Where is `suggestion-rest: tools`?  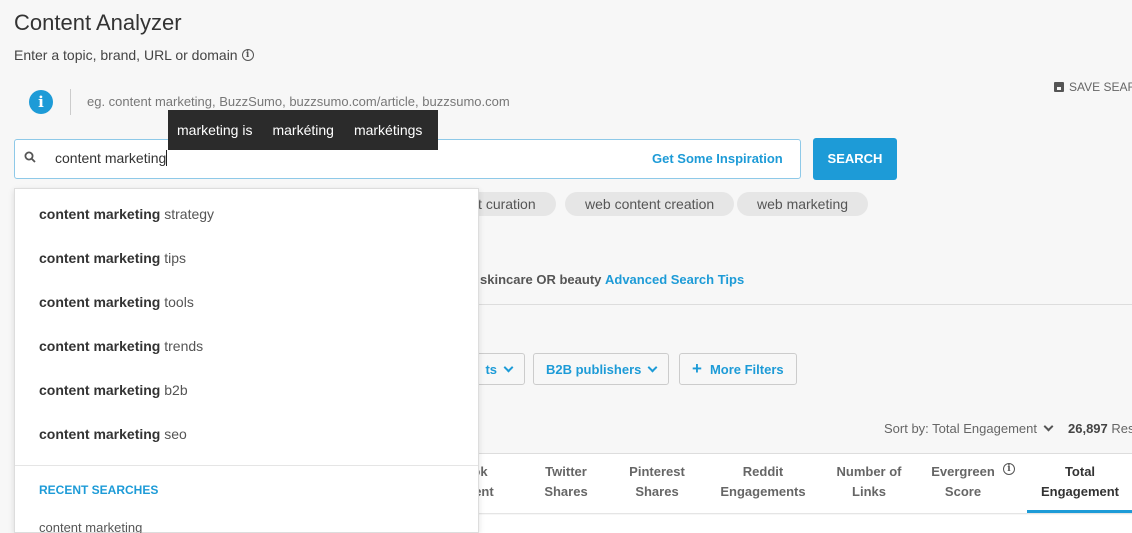
suggestion-rest: tools is located at coordinates (177, 302).